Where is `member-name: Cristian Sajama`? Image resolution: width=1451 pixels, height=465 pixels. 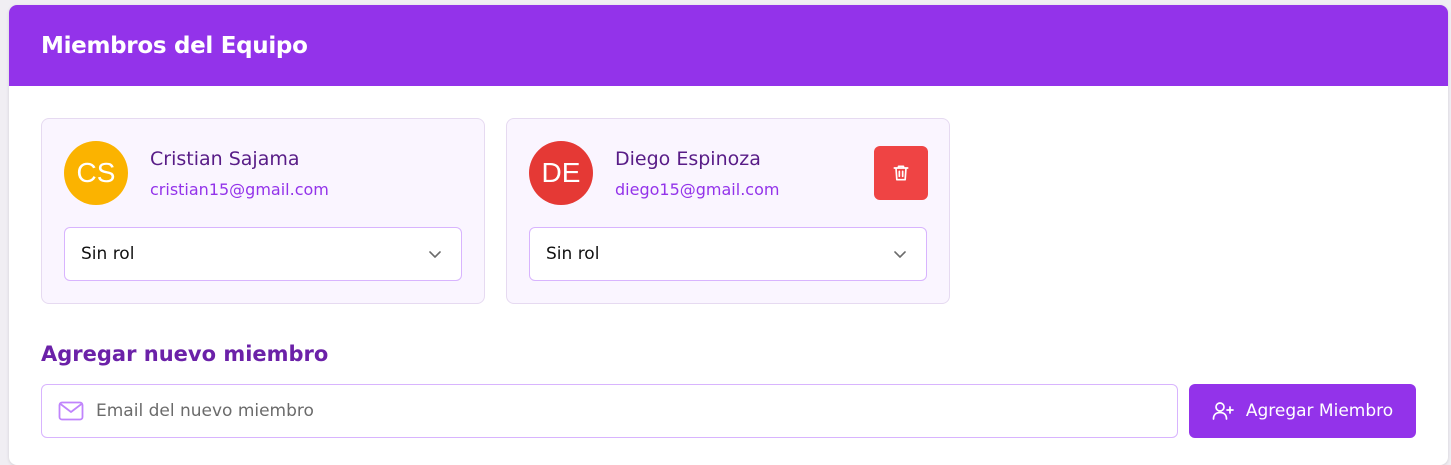
member-name: Cristian Sajama is located at coordinates (225, 159).